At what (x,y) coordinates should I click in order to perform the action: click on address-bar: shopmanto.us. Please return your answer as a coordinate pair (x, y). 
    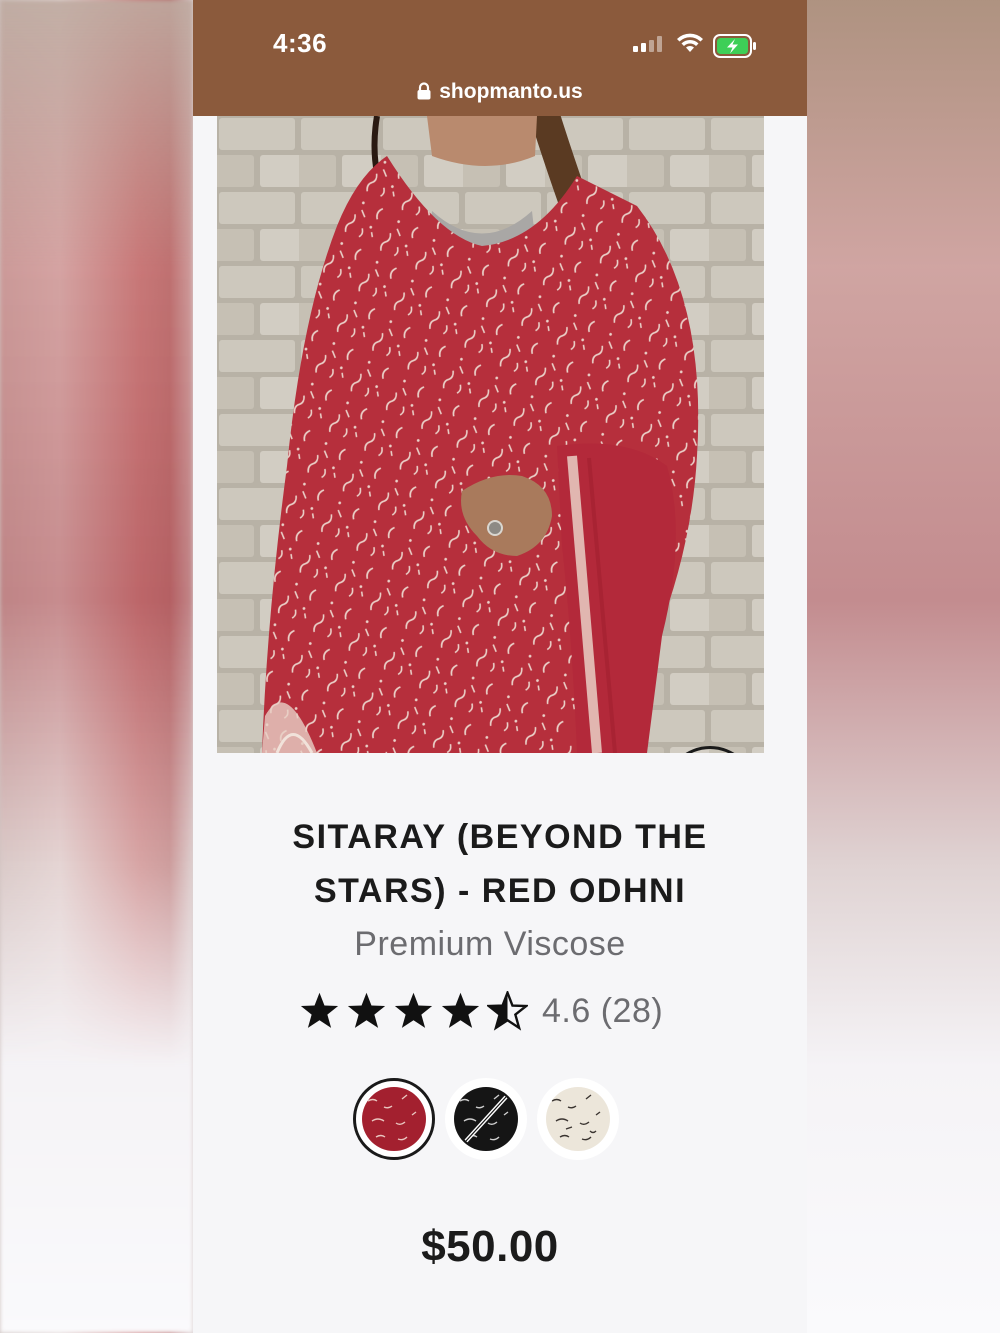
    Looking at the image, I should click on (500, 93).